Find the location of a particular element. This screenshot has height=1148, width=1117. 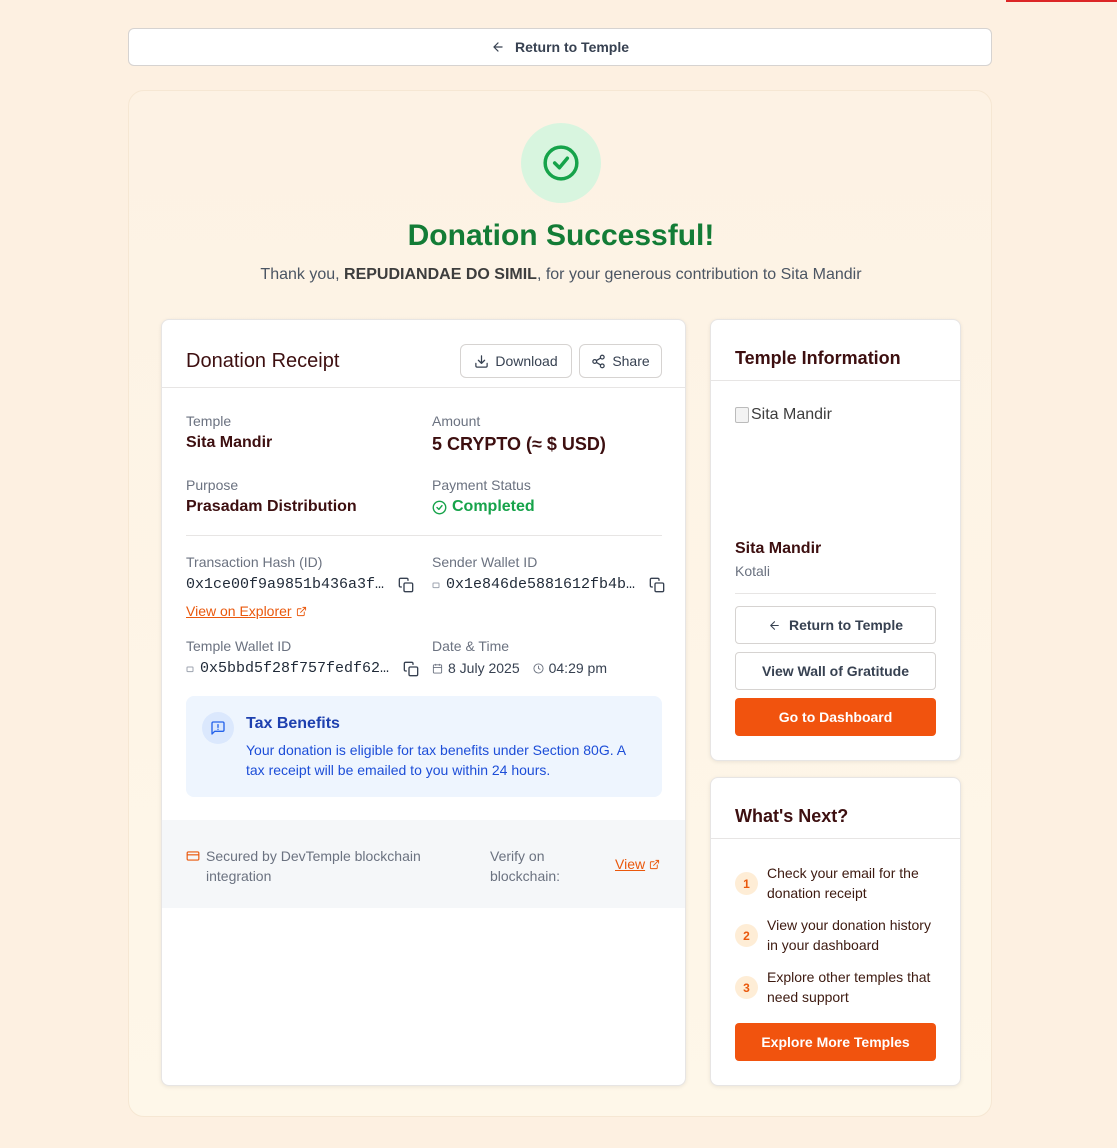

view-on-explorer-link: View on Explorer is located at coordinates (246, 611).